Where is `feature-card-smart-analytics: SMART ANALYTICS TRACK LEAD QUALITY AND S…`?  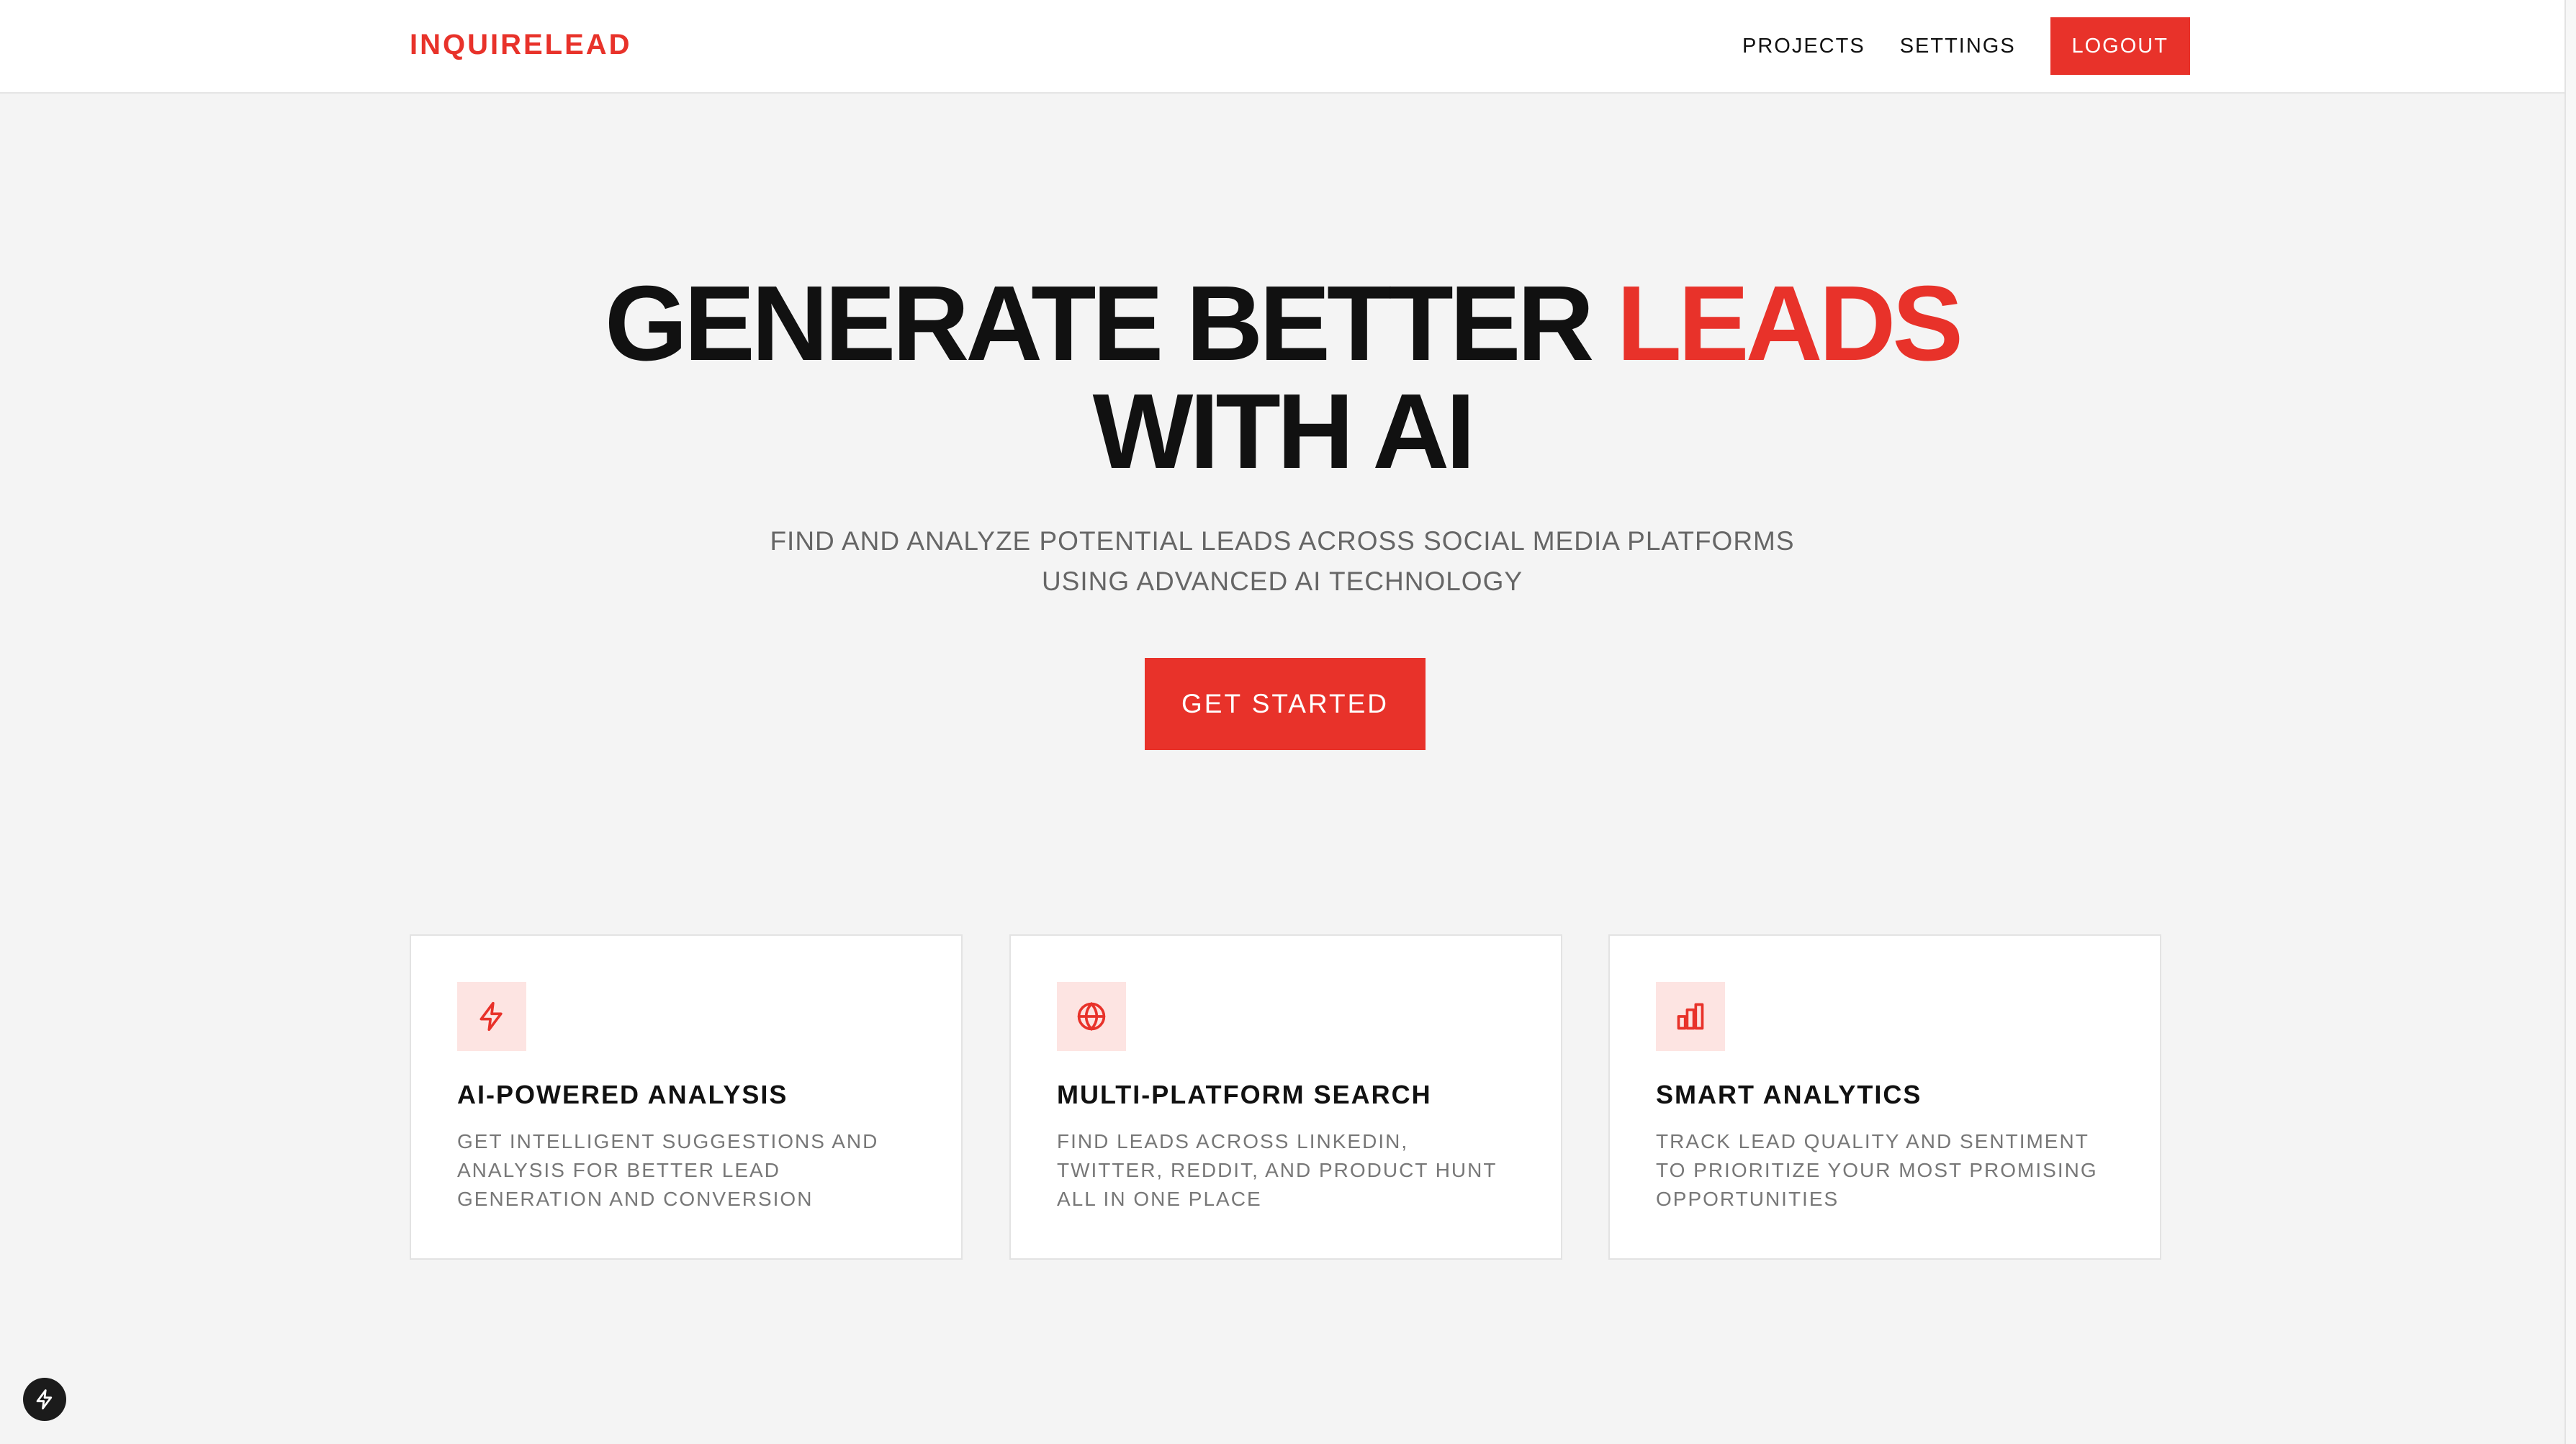 feature-card-smart-analytics: SMART ANALYTICS TRACK LEAD QUALITY AND S… is located at coordinates (1884, 1097).